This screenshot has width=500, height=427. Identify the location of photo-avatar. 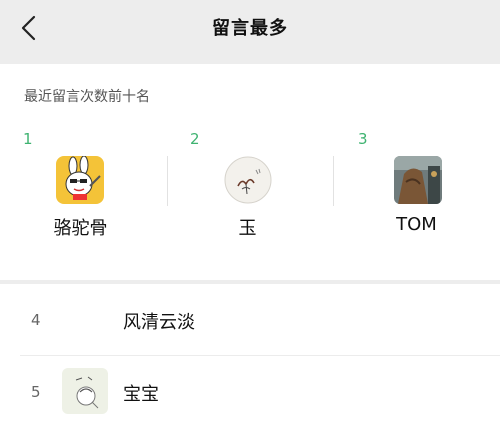
(418, 180).